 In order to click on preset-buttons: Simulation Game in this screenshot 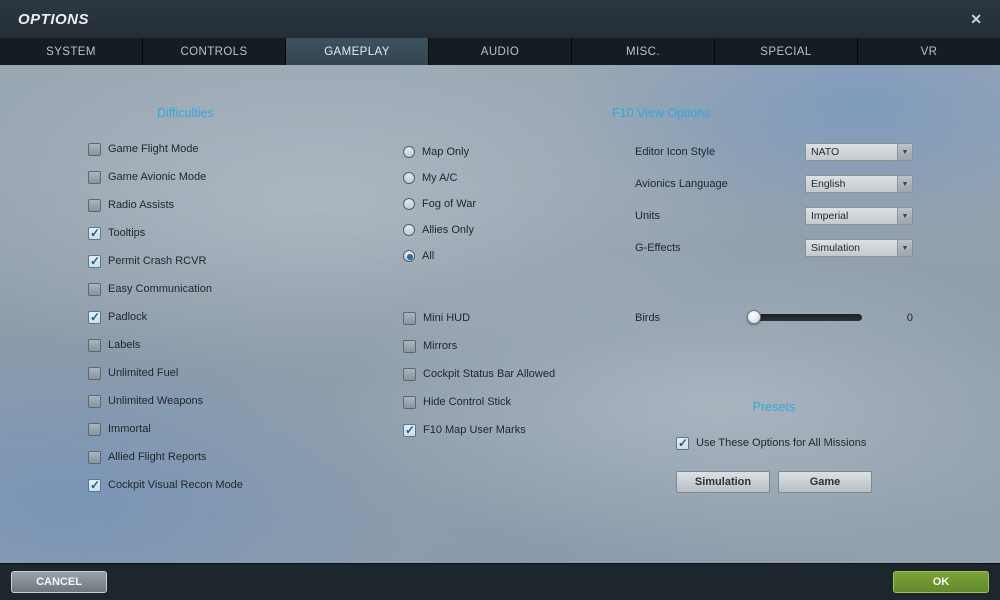, I will do `click(774, 482)`.